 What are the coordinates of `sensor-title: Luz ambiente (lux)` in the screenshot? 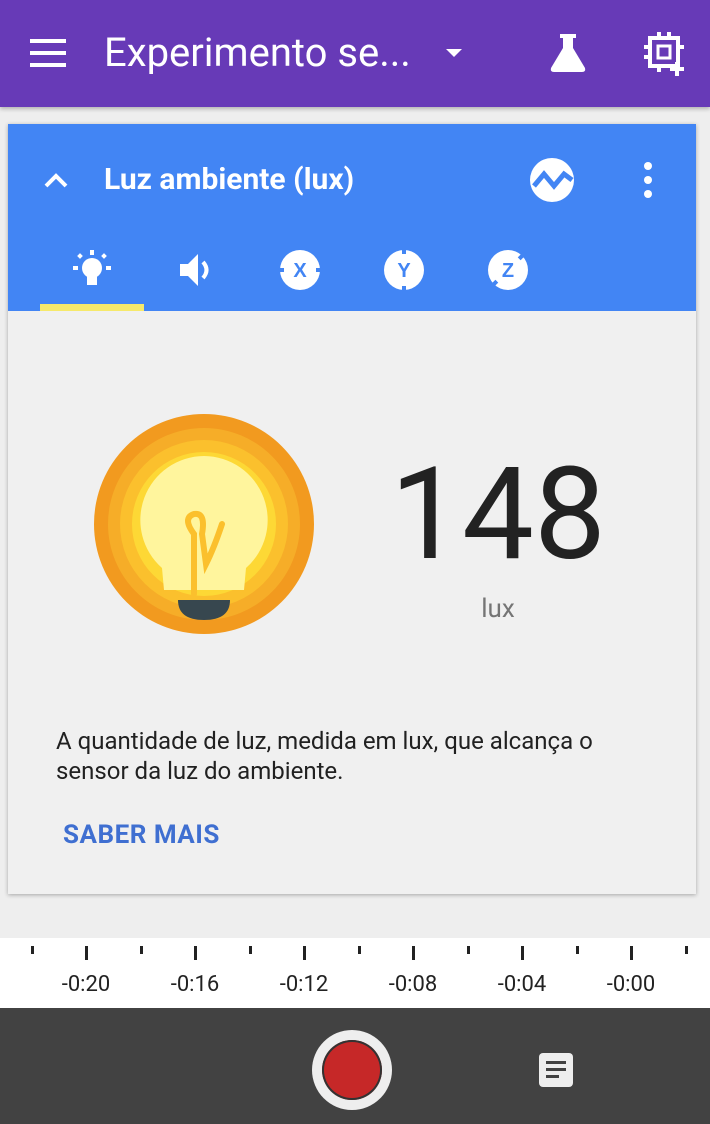 It's located at (229, 179).